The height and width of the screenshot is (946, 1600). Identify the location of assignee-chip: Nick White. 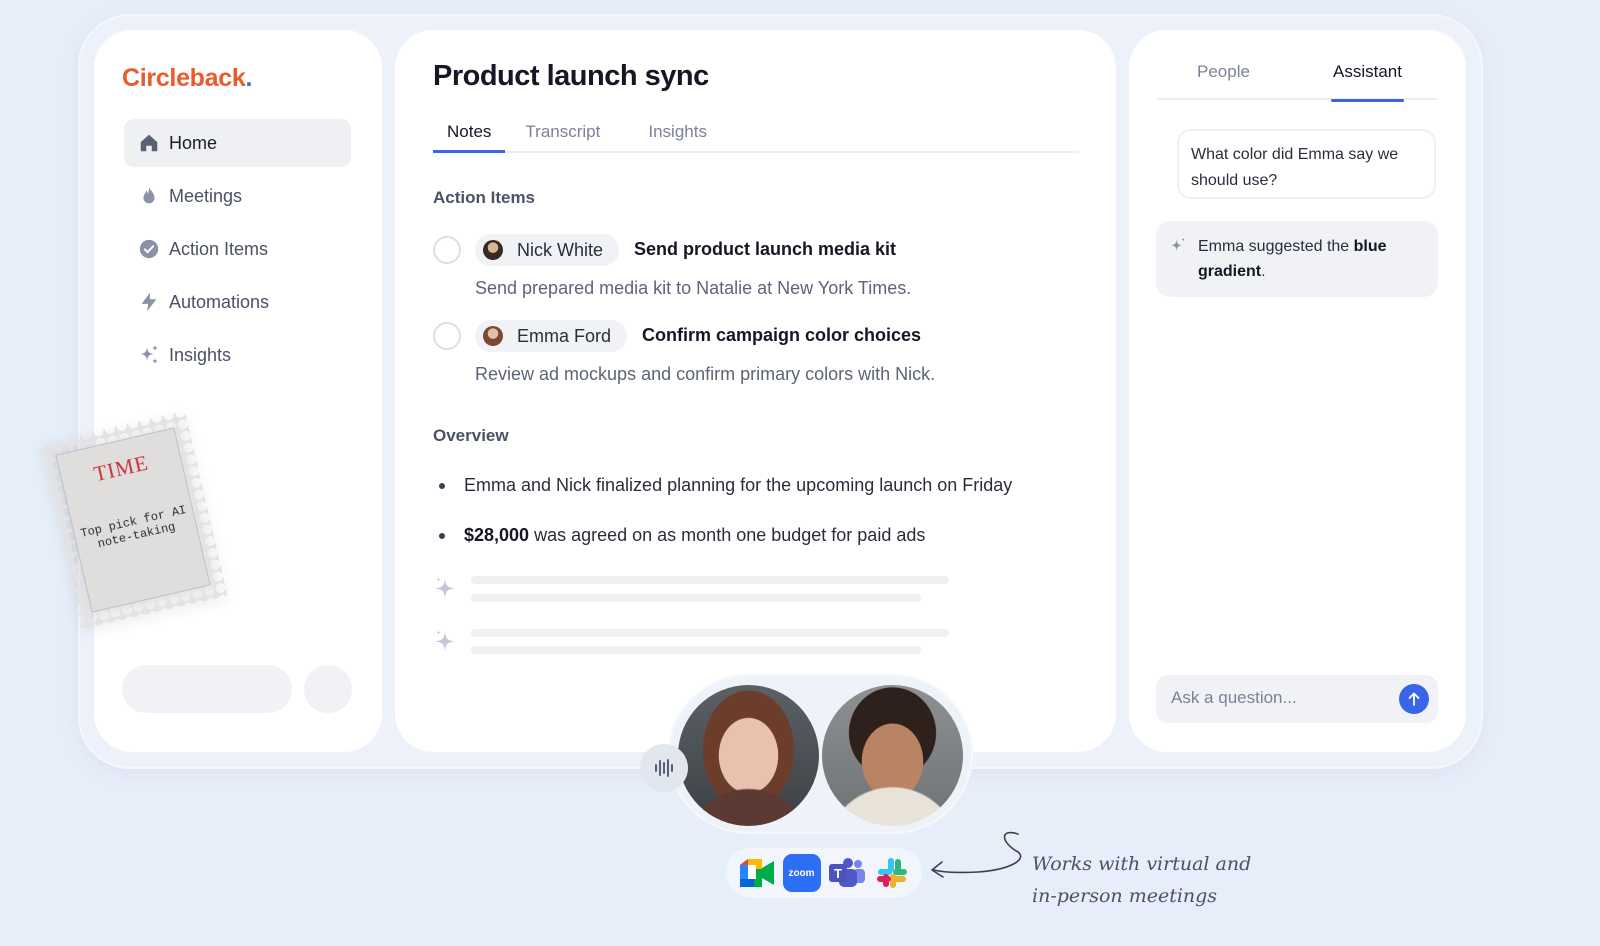
(547, 250).